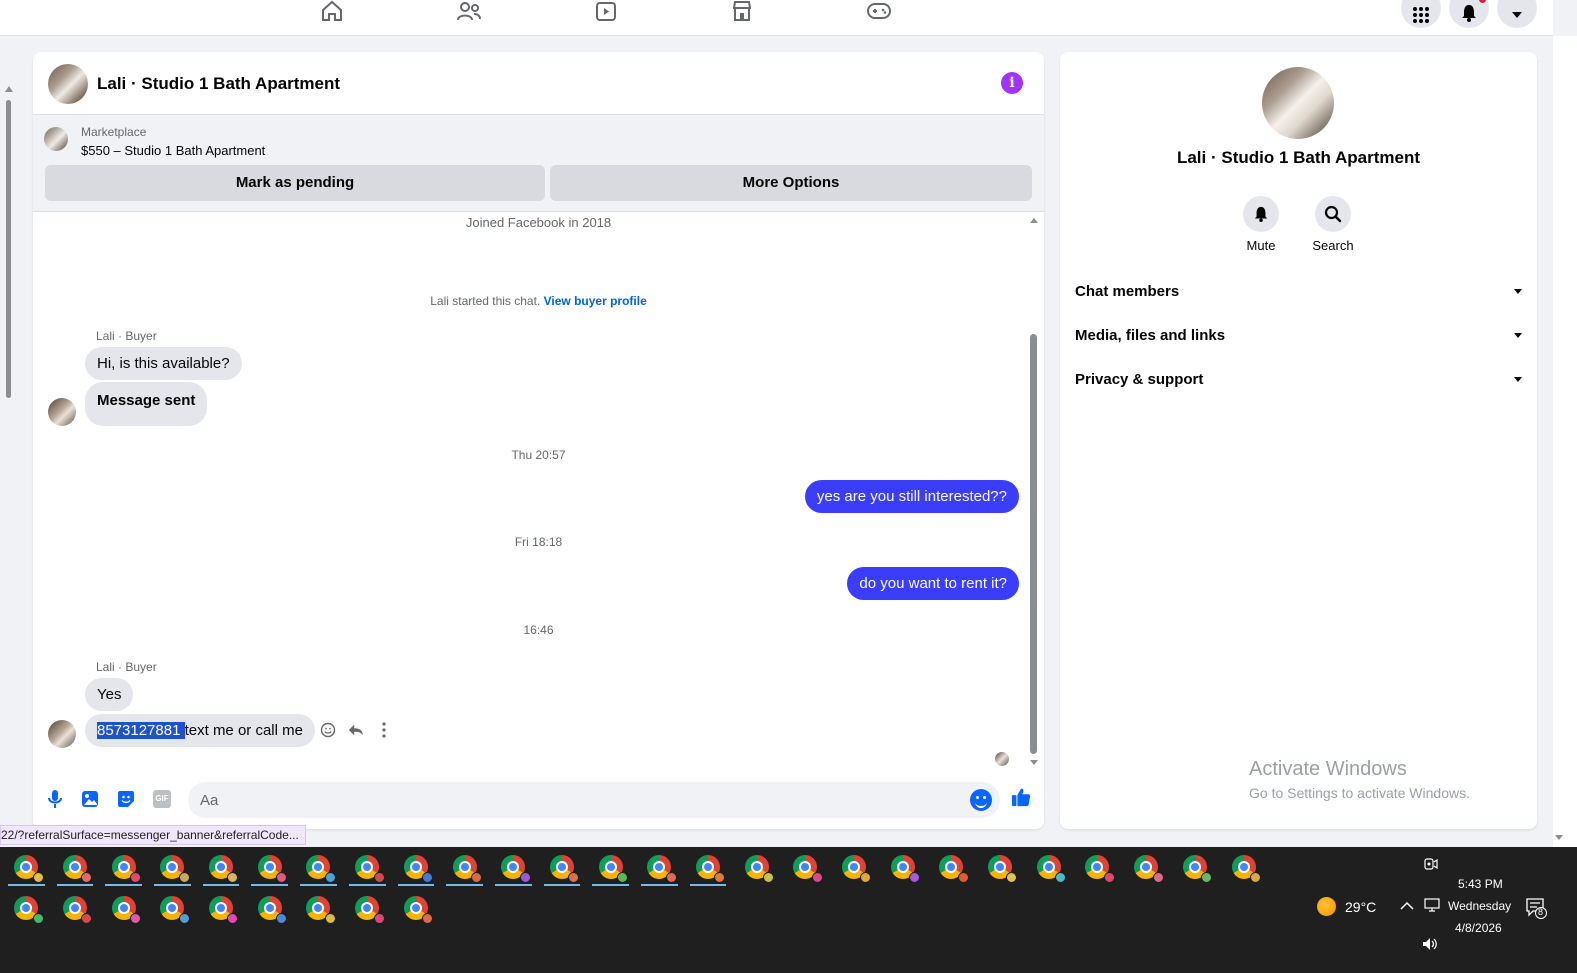  What do you see at coordinates (126, 336) in the screenshot?
I see `sender-label: Lali · Buyer` at bounding box center [126, 336].